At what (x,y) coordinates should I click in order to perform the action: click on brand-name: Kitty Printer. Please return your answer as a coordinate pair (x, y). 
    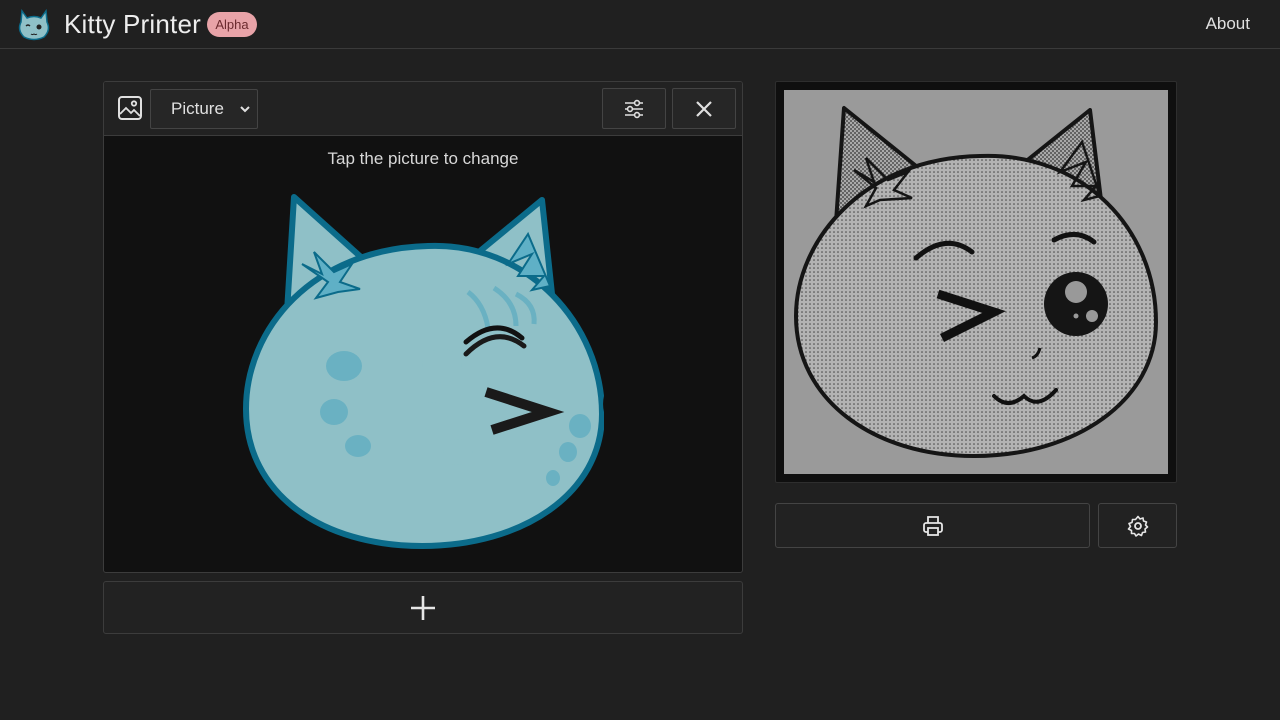
    Looking at the image, I should click on (132, 24).